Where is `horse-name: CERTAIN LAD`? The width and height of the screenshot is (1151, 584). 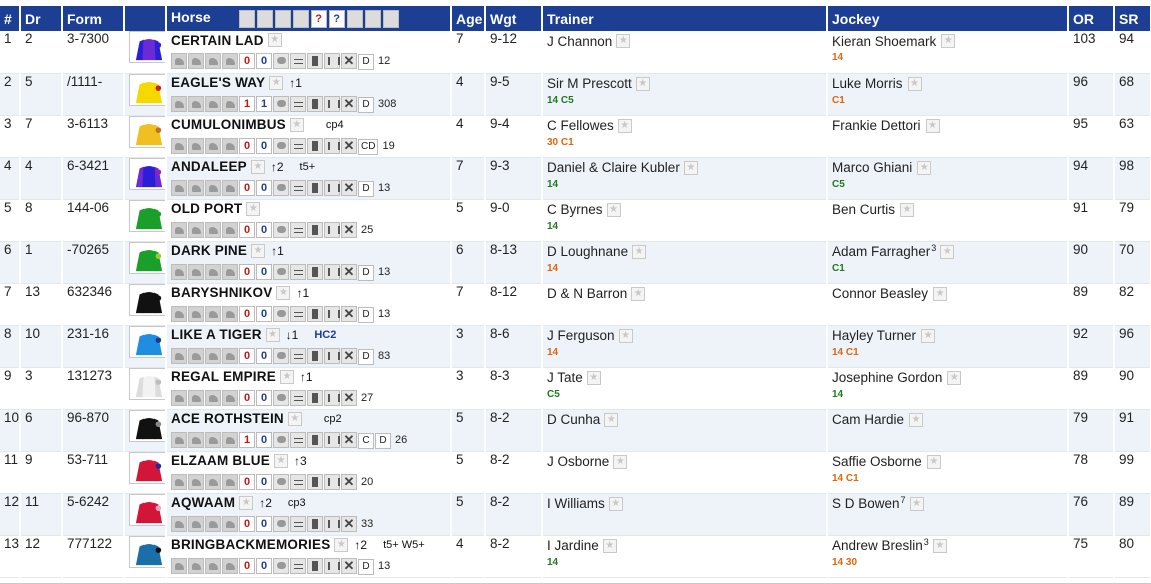
horse-name: CERTAIN LAD is located at coordinates (217, 40).